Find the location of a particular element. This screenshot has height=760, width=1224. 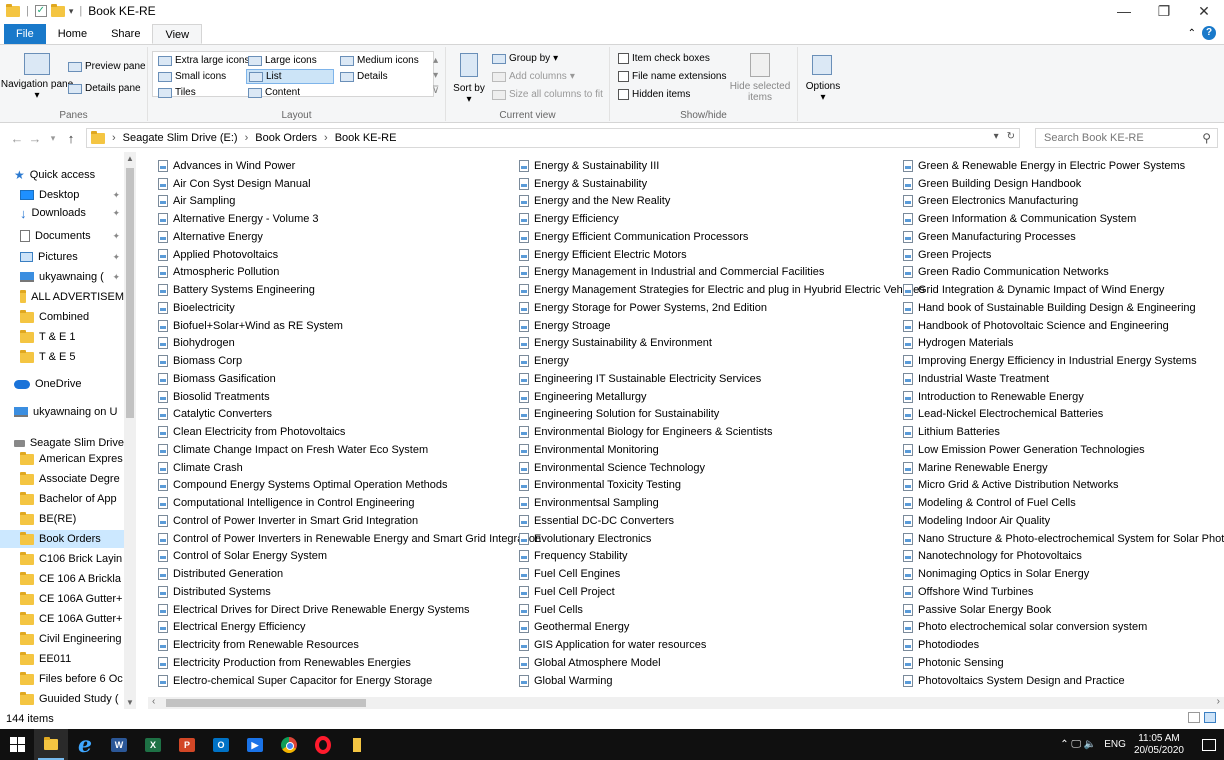

nav-item-folder: T & E 1 is located at coordinates (62, 337).